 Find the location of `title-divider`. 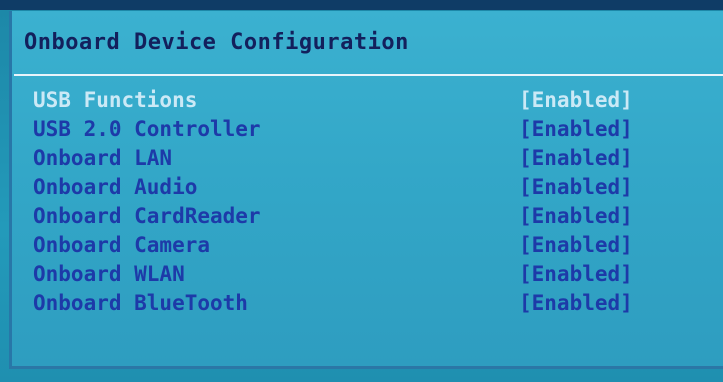

title-divider is located at coordinates (368, 75).